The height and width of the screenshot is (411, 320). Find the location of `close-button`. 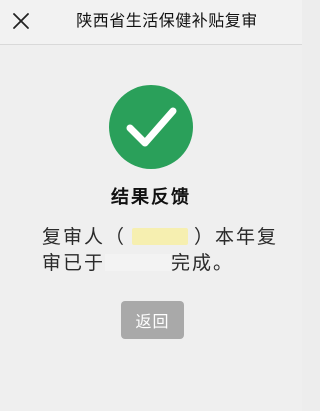

close-button is located at coordinates (21, 21).